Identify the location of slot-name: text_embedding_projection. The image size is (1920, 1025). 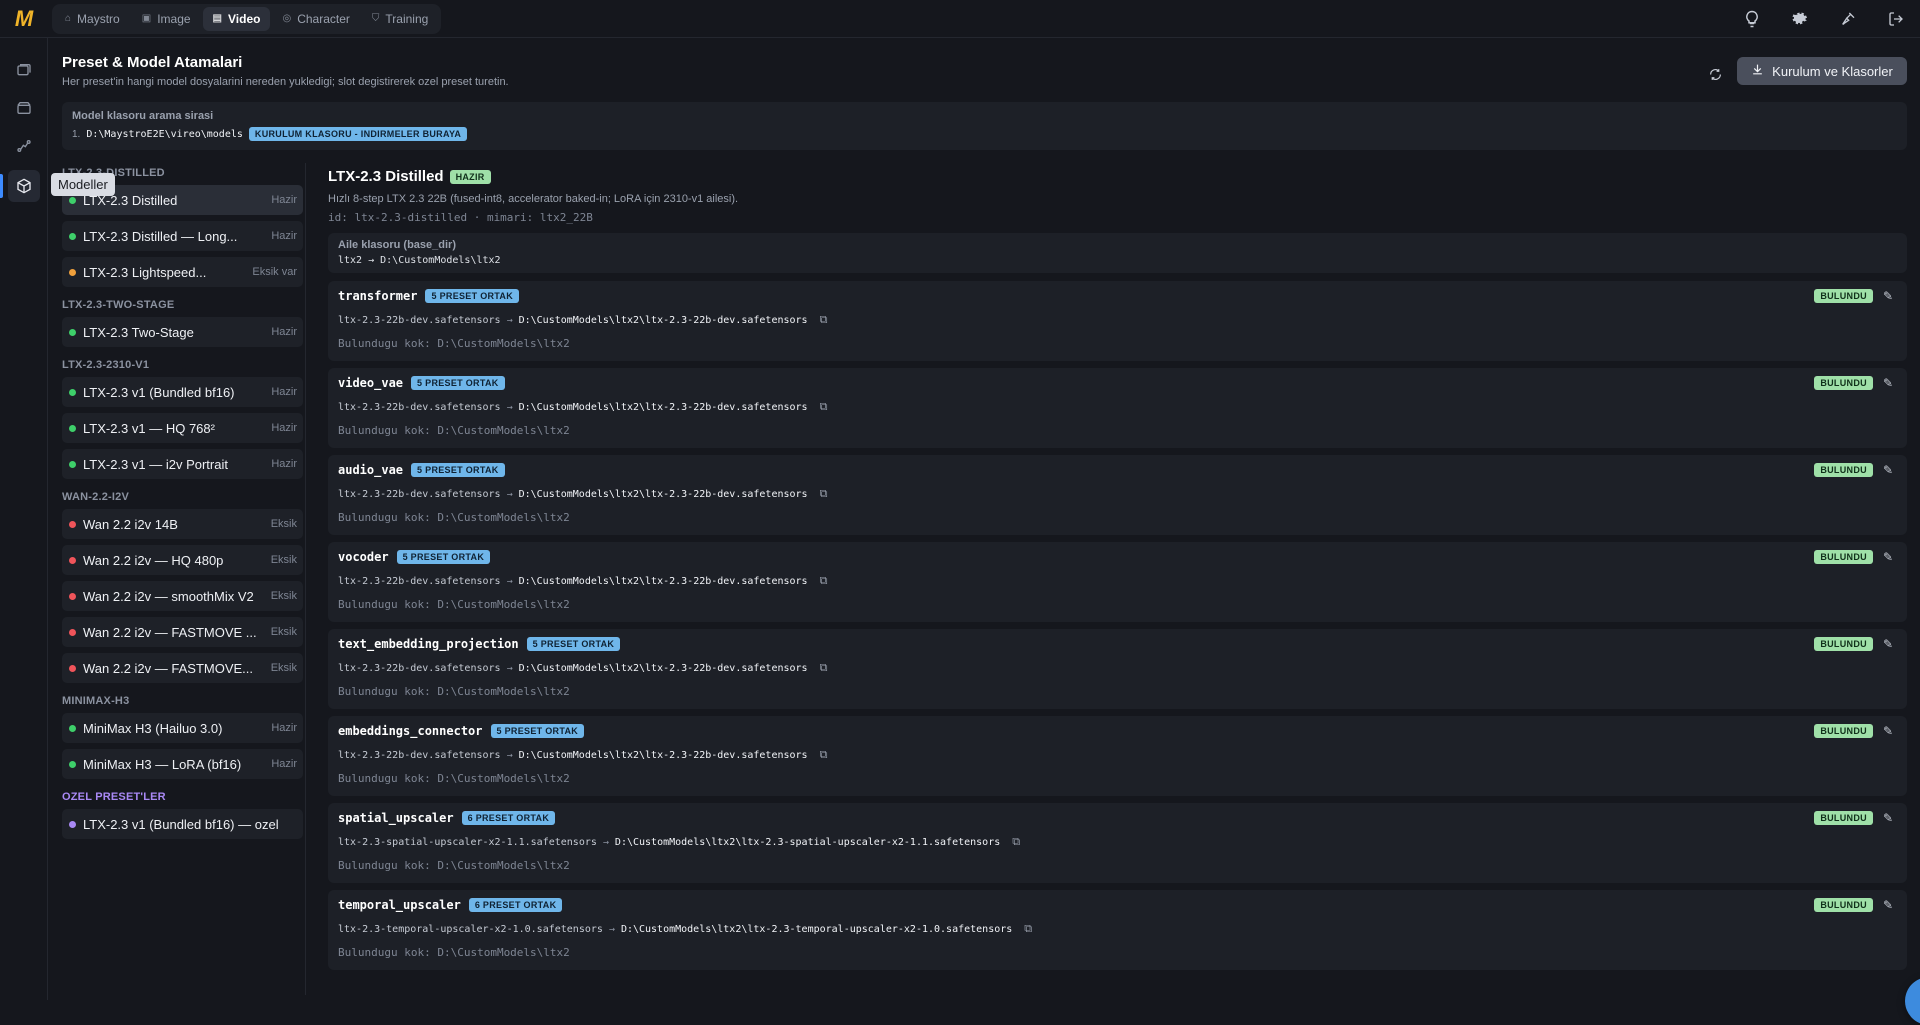
(428, 644).